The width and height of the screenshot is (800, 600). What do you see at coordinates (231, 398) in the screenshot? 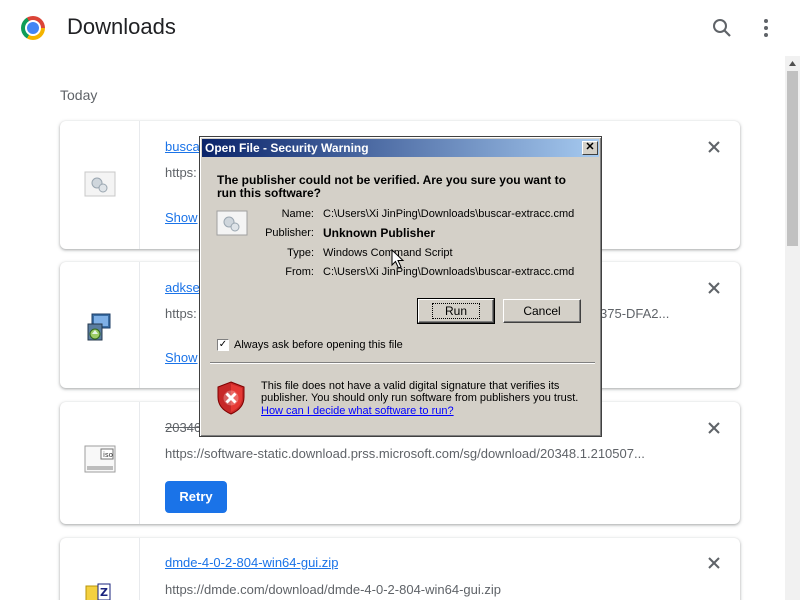
I see `shield-warning-icon` at bounding box center [231, 398].